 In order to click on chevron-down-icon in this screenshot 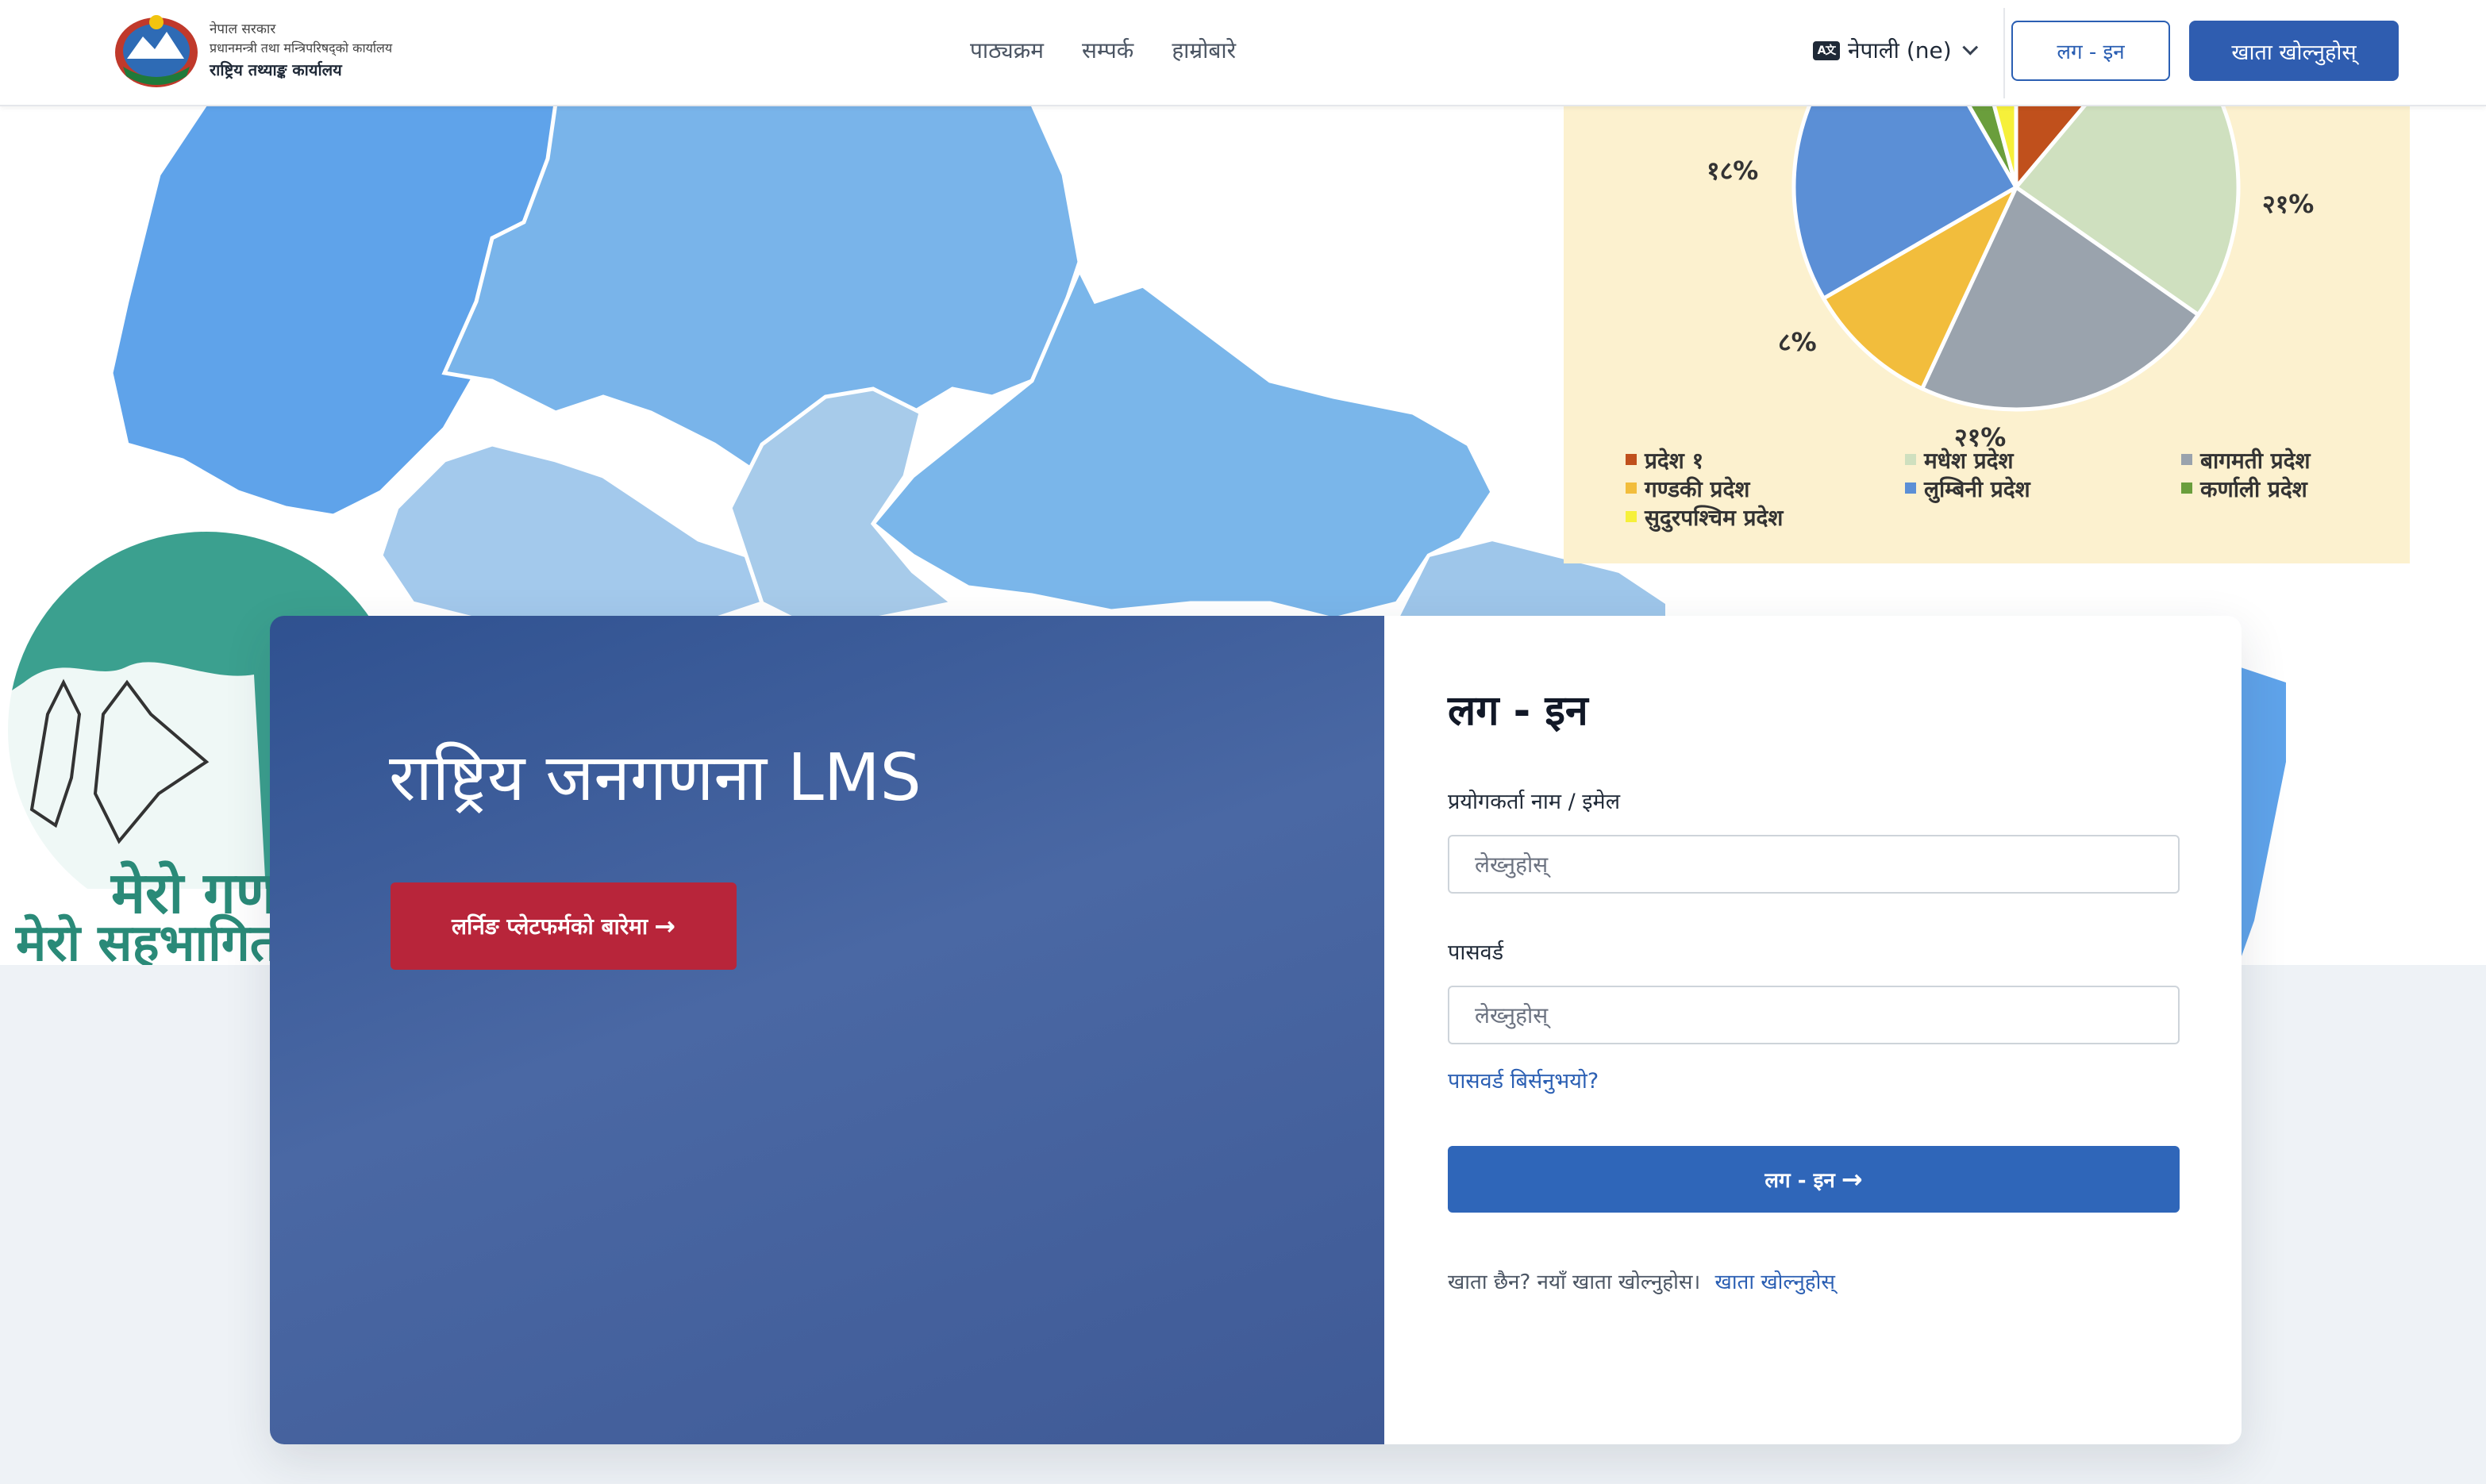, I will do `click(1970, 47)`.